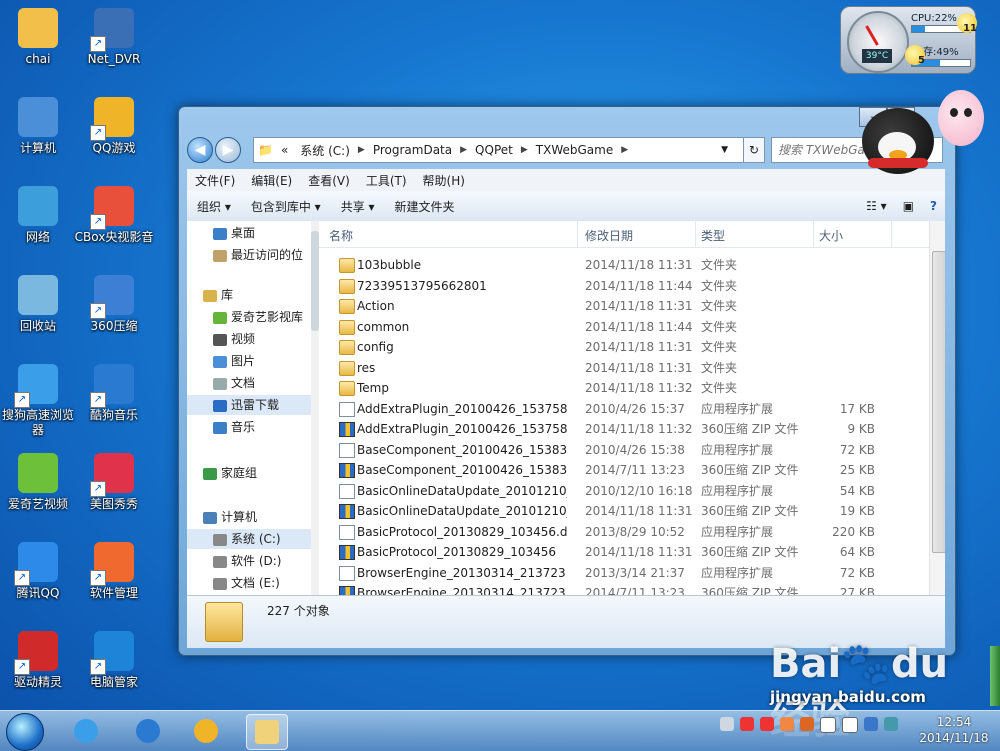 The height and width of the screenshot is (751, 1000). Describe the element at coordinates (39, 126) in the screenshot. I see `desktop-icon: 计算机` at that location.